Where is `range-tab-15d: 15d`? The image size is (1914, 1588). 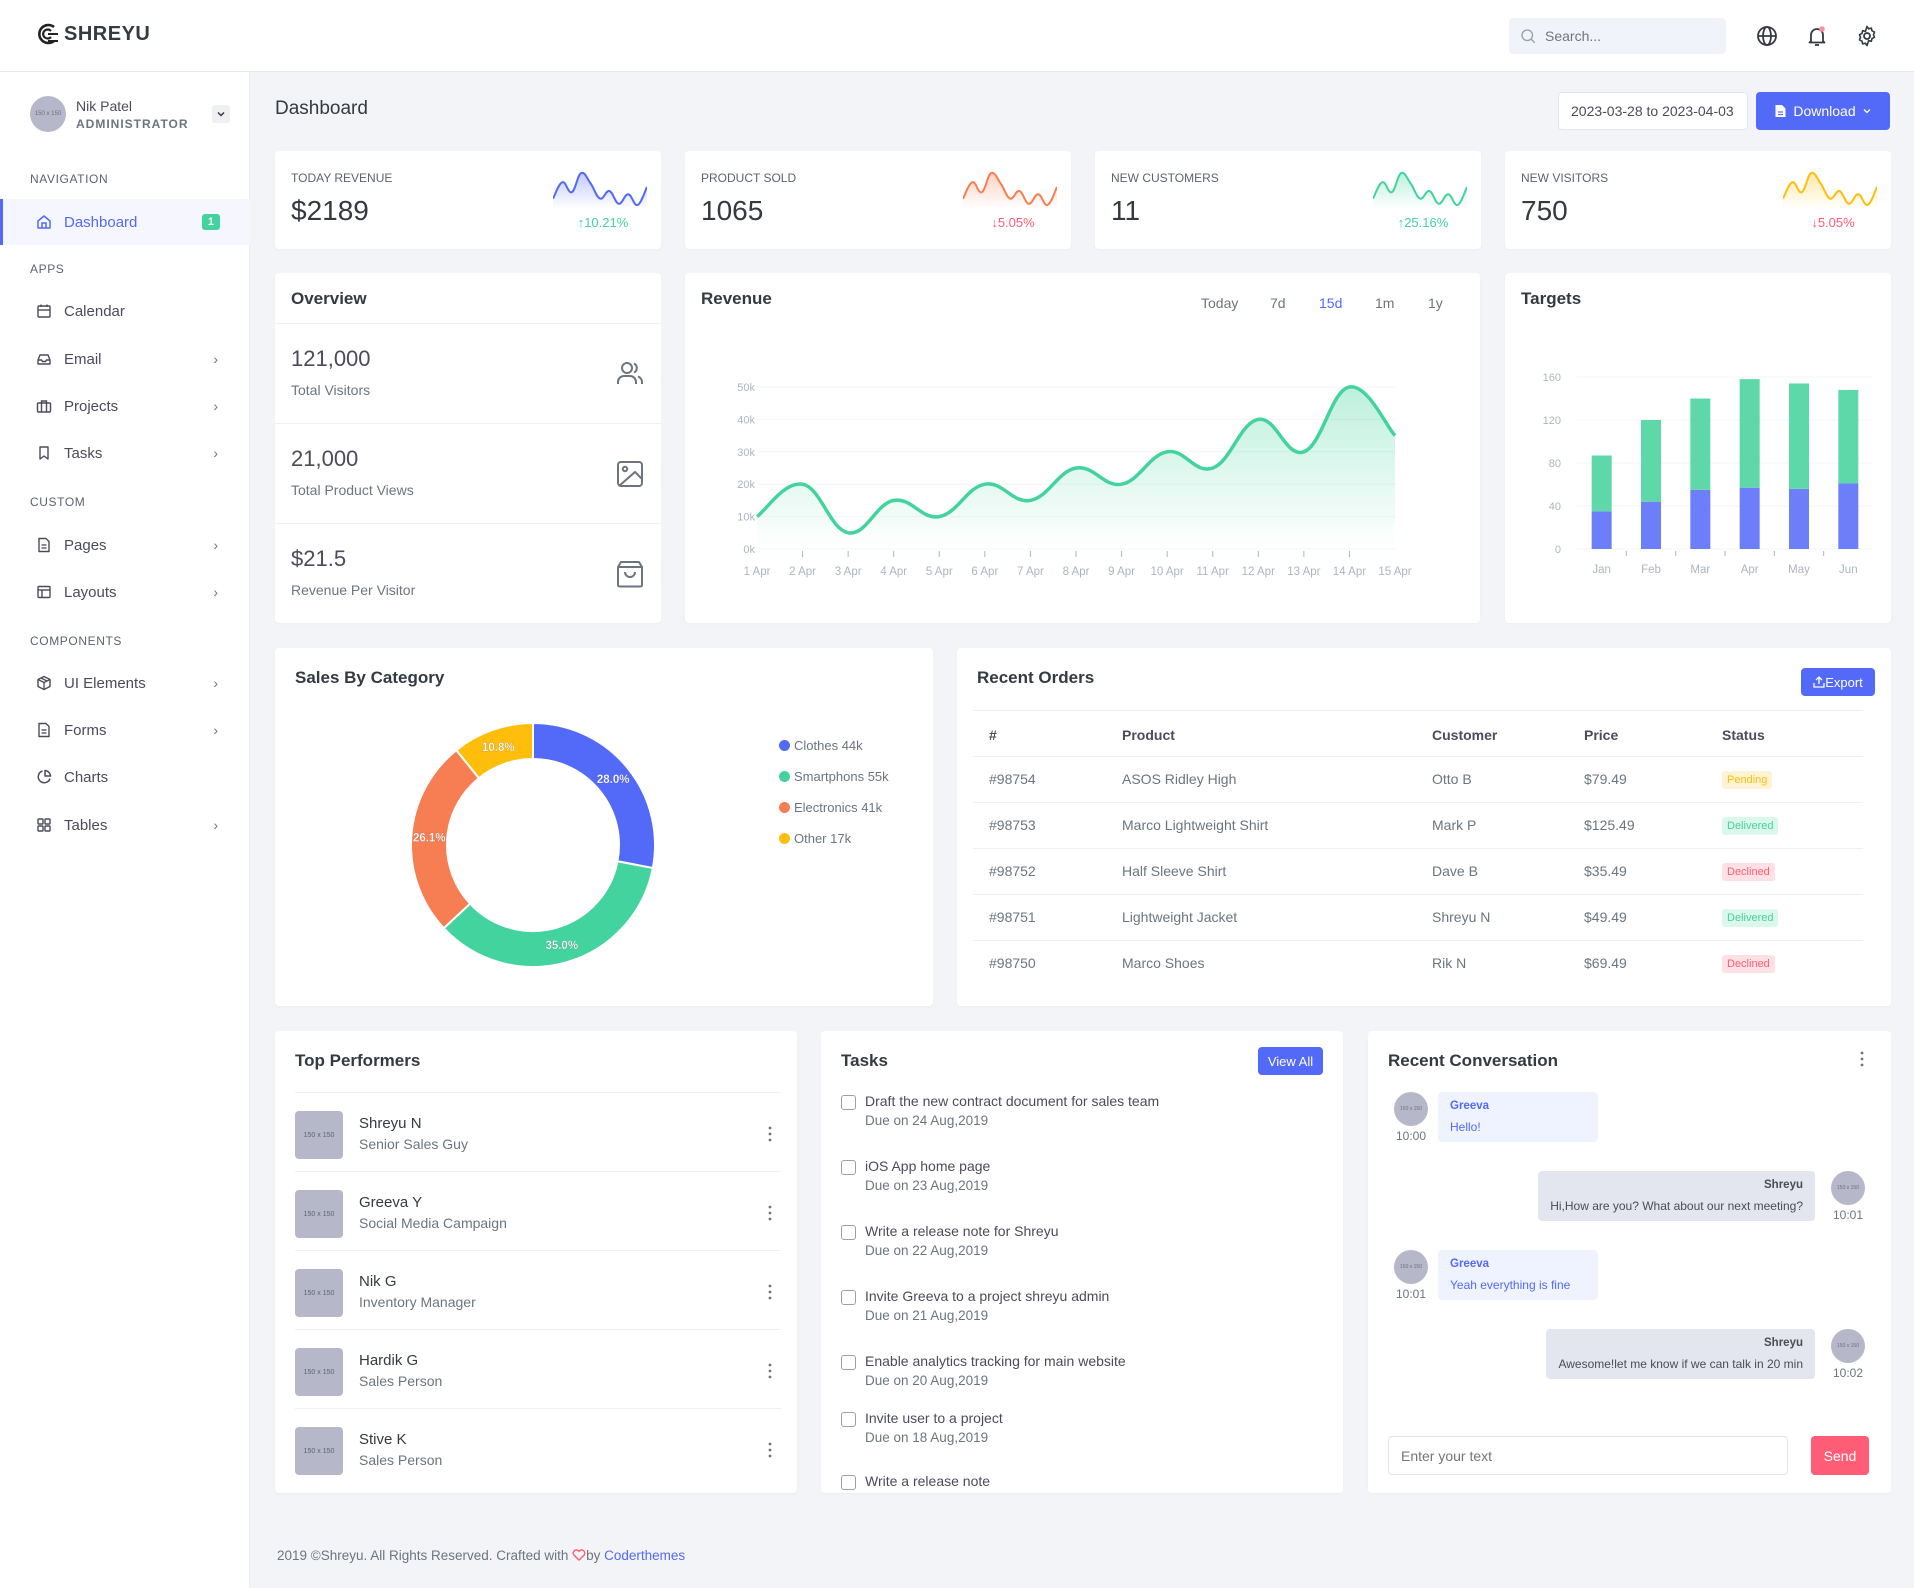 range-tab-15d: 15d is located at coordinates (1330, 303).